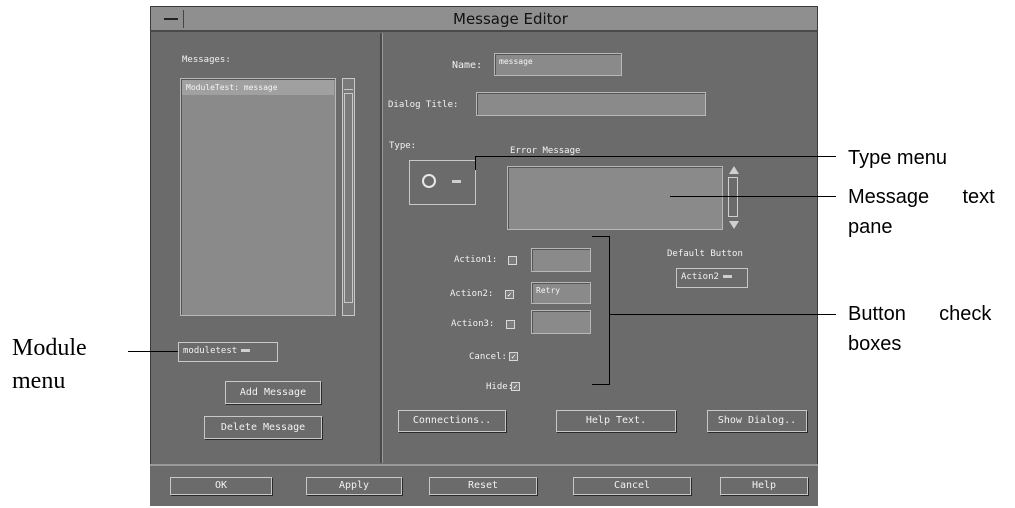  I want to click on button-check-boxes-callout-1: Button check, so click(920, 314).